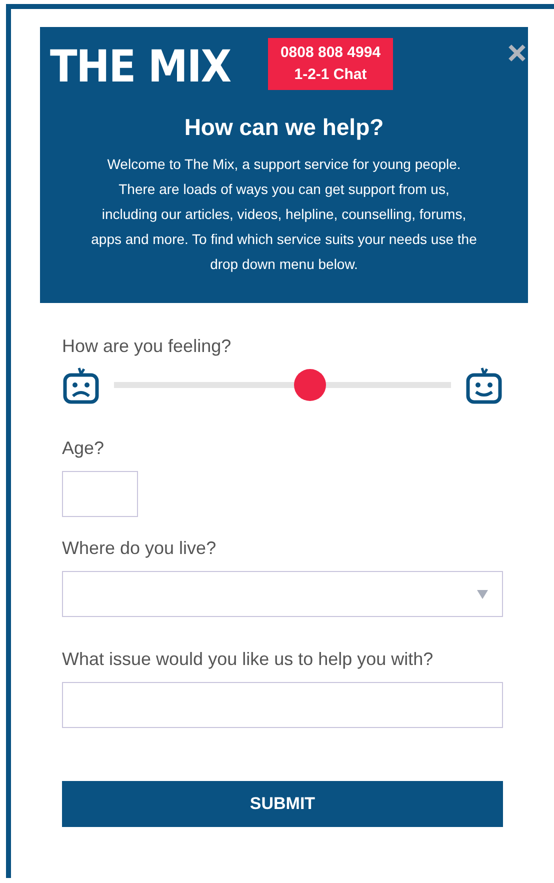  What do you see at coordinates (81, 385) in the screenshot?
I see `sad-face-icon` at bounding box center [81, 385].